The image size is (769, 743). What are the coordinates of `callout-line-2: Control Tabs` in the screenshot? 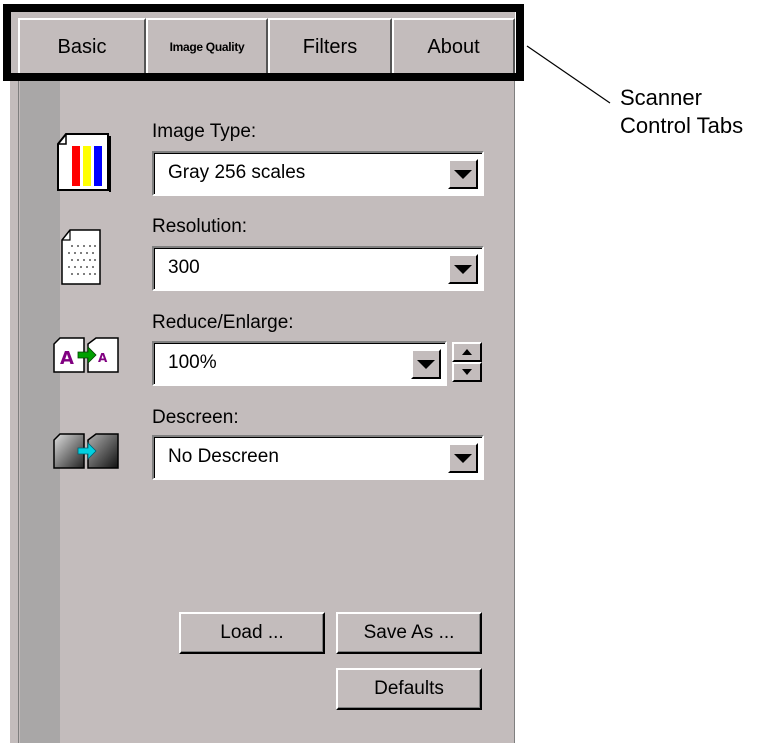 It's located at (682, 125).